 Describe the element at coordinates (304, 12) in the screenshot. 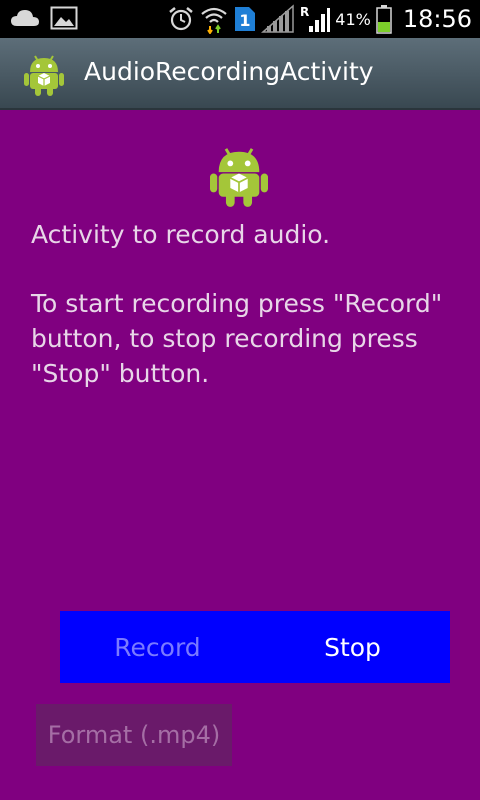

I see `roaming-label: R` at that location.